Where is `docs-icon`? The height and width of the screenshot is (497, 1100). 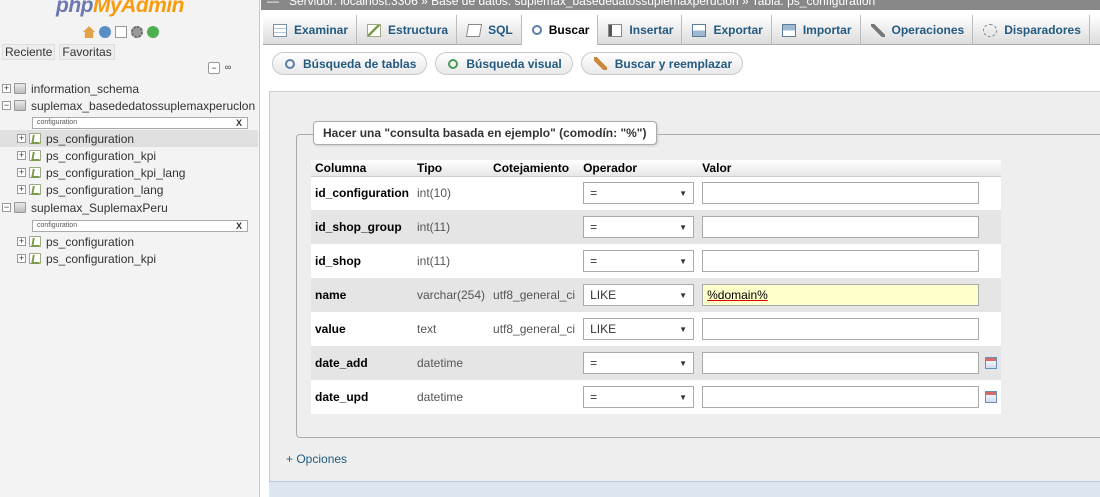
docs-icon is located at coordinates (121, 32).